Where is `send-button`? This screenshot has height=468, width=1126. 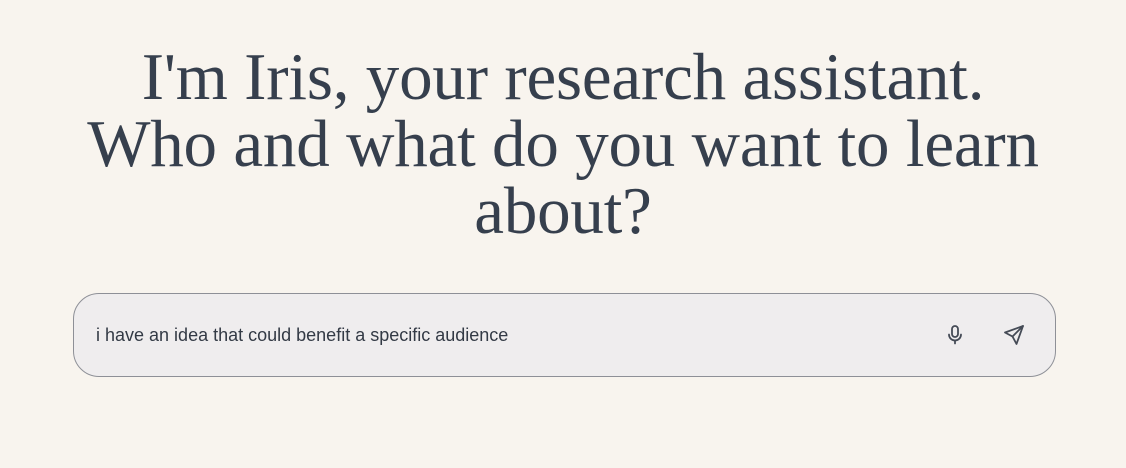
send-button is located at coordinates (1014, 335).